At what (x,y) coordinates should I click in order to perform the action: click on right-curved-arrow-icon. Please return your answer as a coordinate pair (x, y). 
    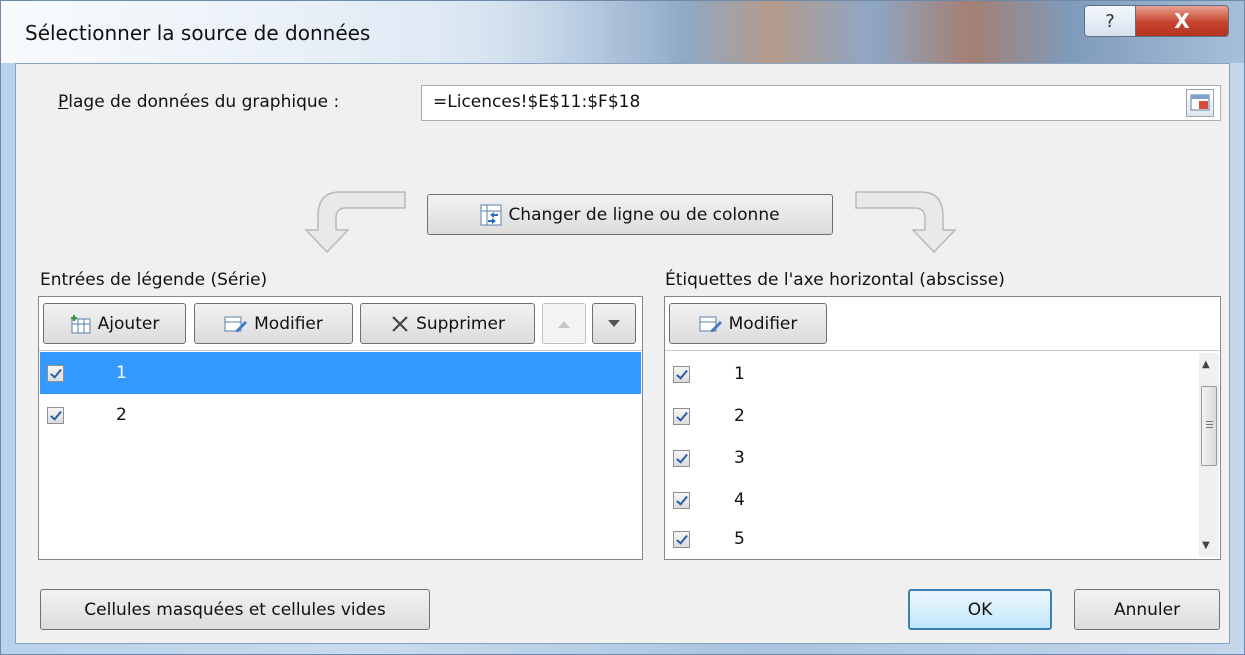
    Looking at the image, I should click on (906, 222).